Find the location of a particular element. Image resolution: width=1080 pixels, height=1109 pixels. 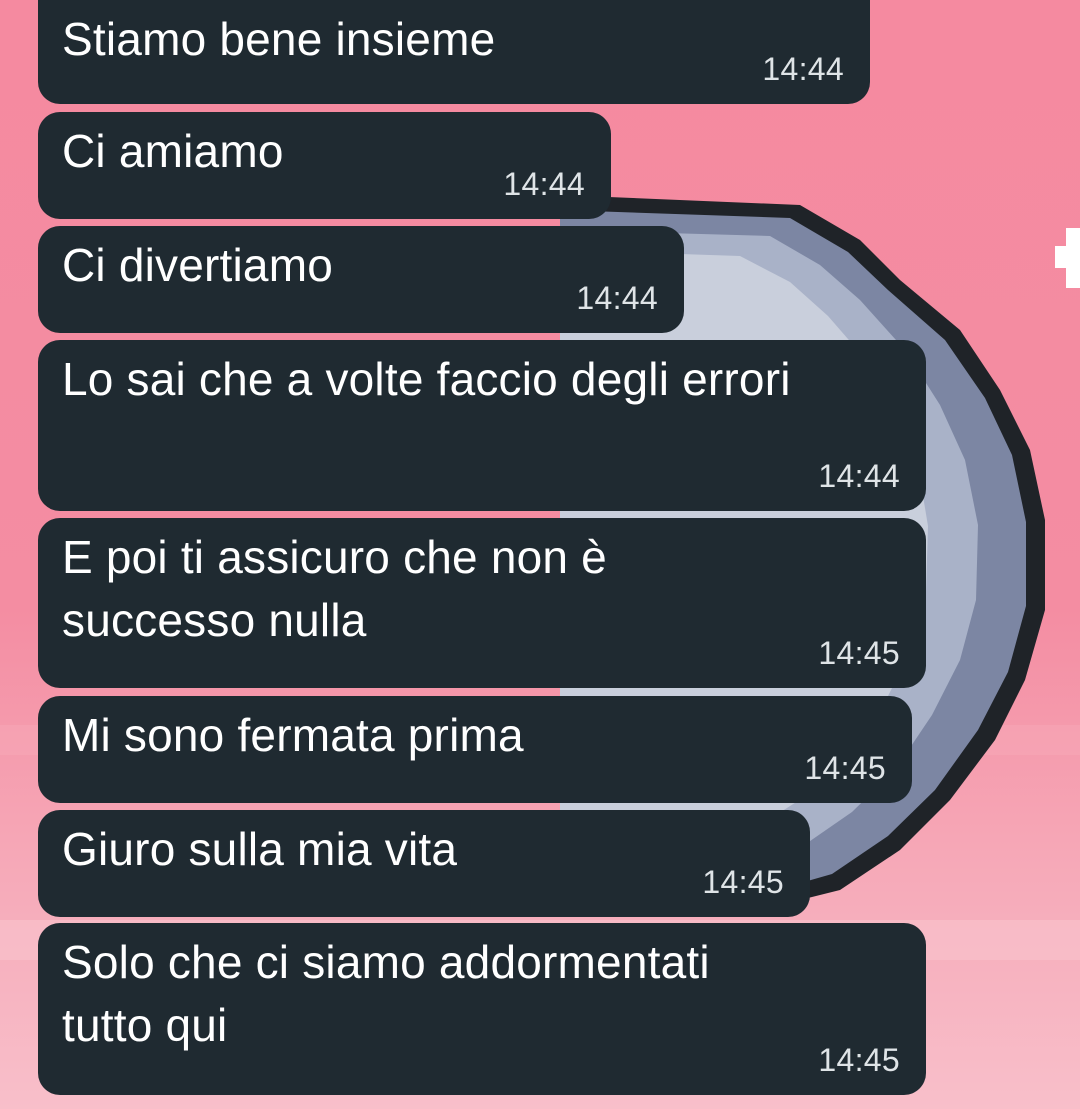

message-bubble: Mi sono fermata prima 14:45 is located at coordinates (475, 749).